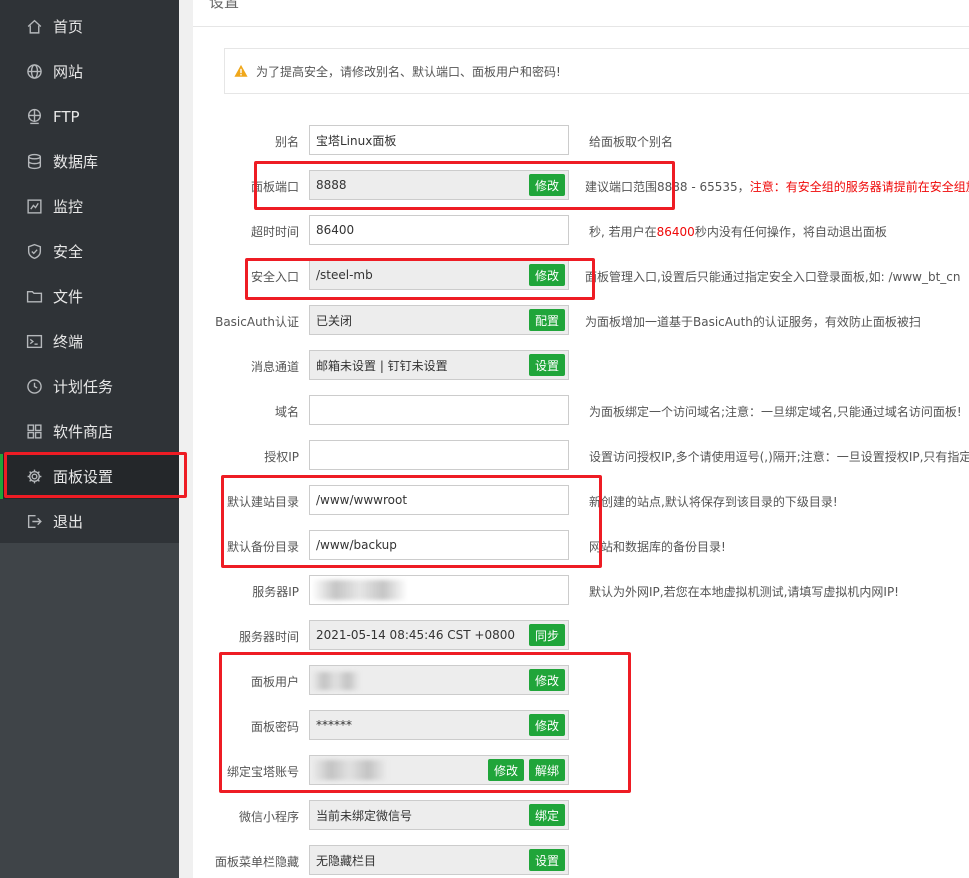 The width and height of the screenshot is (969, 878). Describe the element at coordinates (274, 367) in the screenshot. I see `message-label: 消息通道` at that location.